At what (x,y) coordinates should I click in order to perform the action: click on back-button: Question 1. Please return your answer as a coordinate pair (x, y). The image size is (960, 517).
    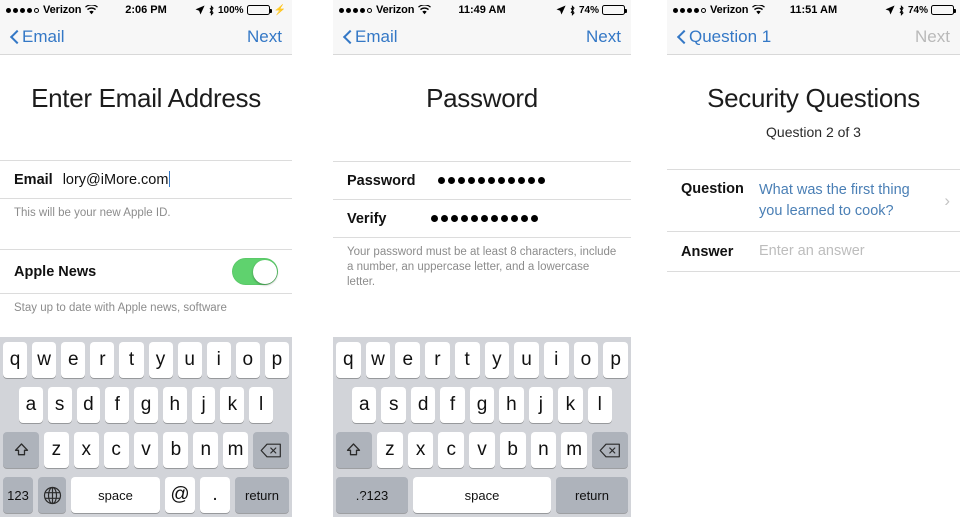
    Looking at the image, I should click on (724, 37).